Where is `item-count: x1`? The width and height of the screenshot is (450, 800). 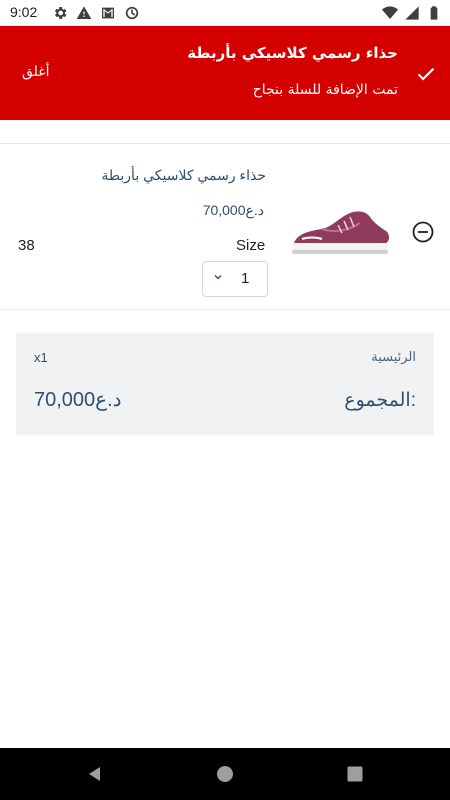
item-count: x1 is located at coordinates (41, 357).